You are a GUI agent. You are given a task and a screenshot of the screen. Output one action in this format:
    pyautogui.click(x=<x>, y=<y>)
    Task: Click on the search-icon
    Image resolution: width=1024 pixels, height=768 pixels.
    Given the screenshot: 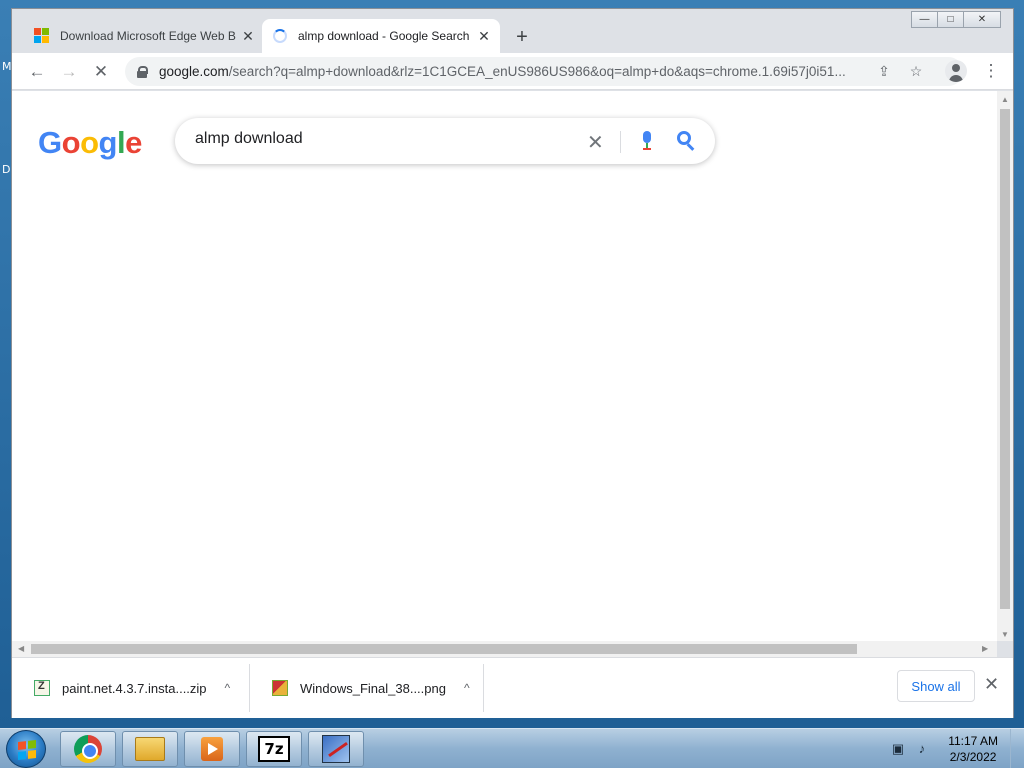 What is the action you would take?
    pyautogui.click(x=687, y=141)
    